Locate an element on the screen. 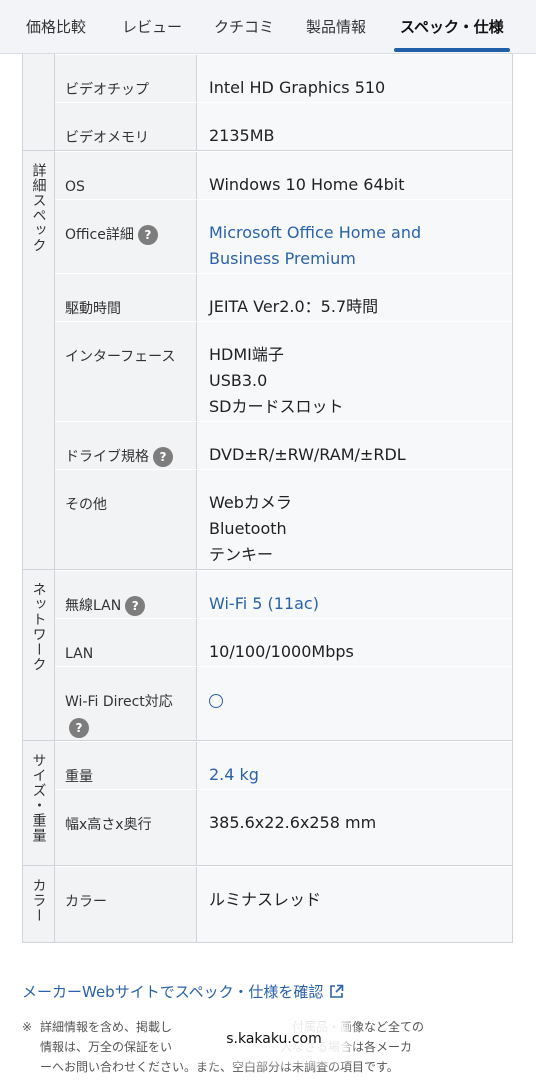 The width and height of the screenshot is (536, 1080). spec-row: インターフェース HDMI端子 USB3.0 SDカードスロット is located at coordinates (283, 371).